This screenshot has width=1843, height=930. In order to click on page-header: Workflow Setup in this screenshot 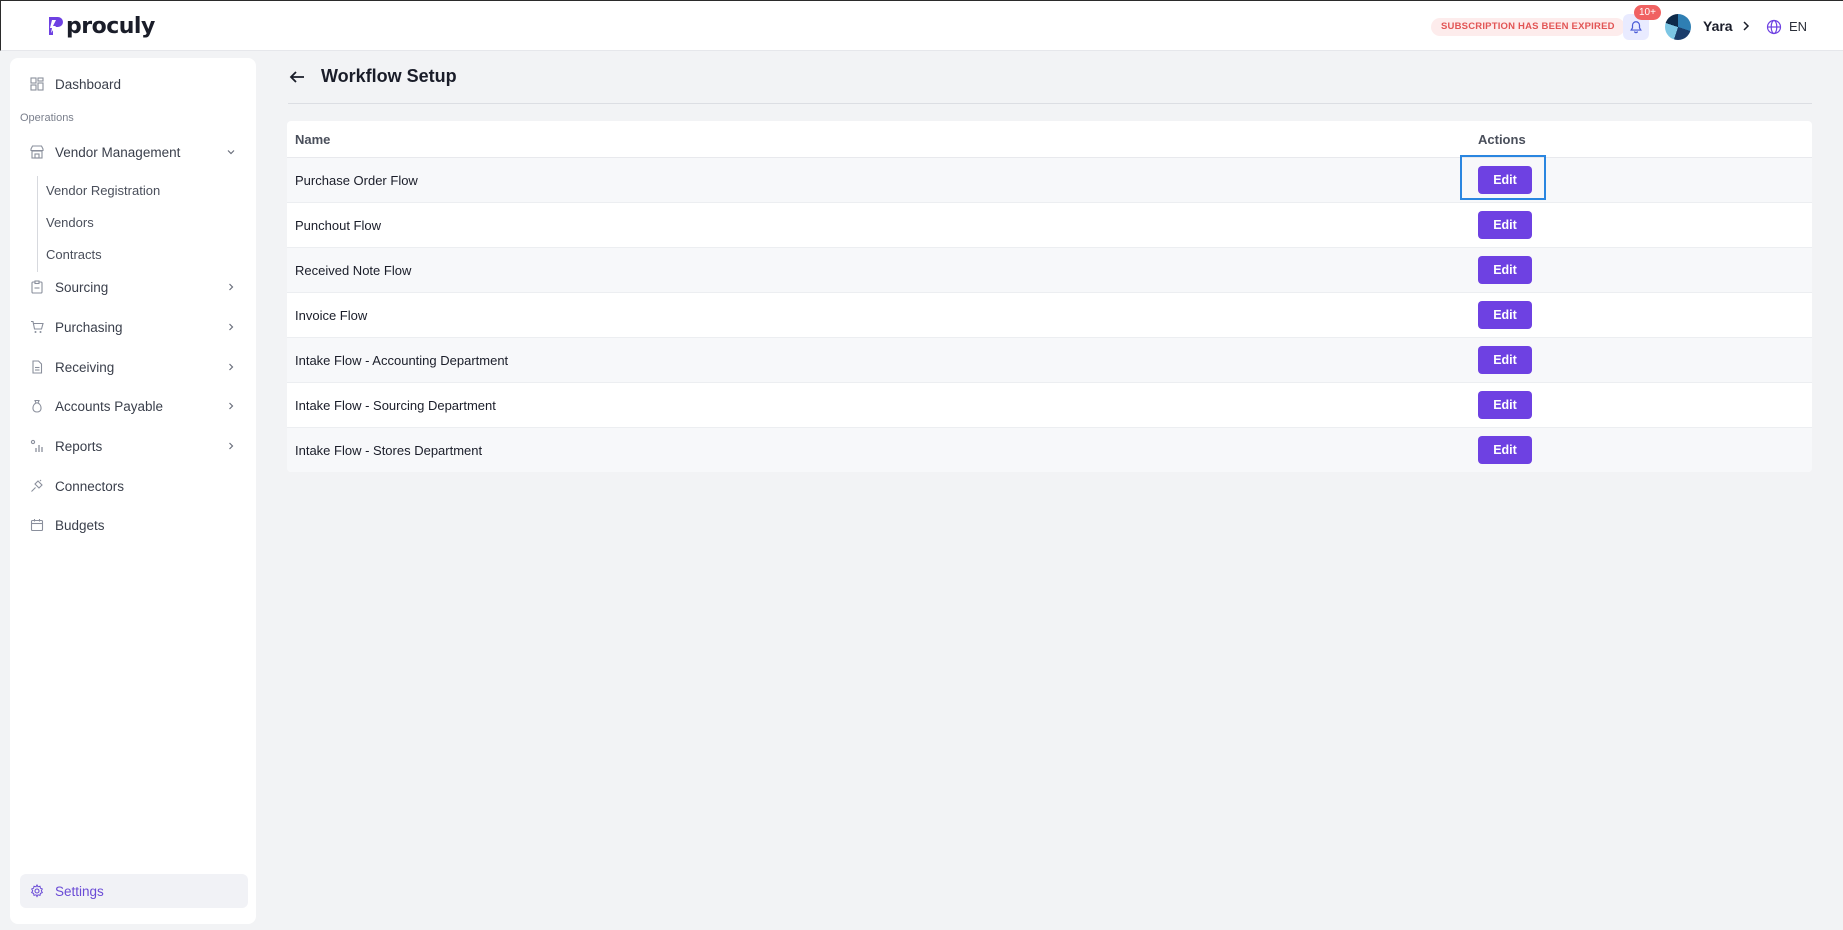, I will do `click(1050, 84)`.